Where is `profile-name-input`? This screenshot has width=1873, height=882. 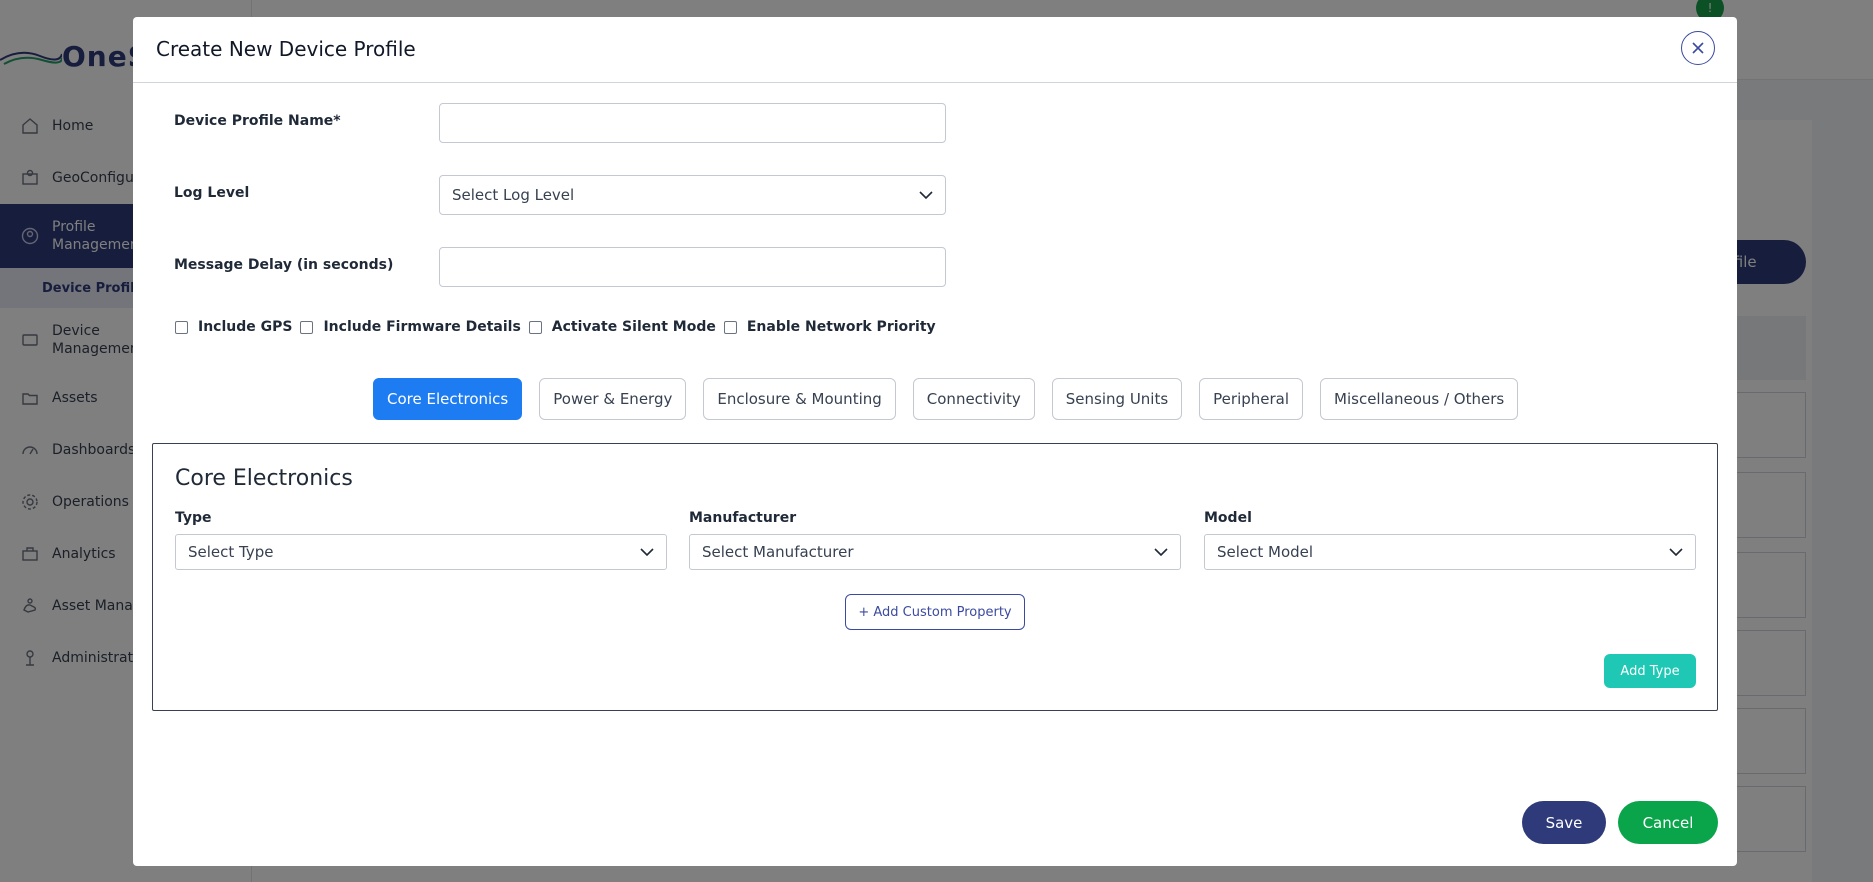
profile-name-input is located at coordinates (692, 123).